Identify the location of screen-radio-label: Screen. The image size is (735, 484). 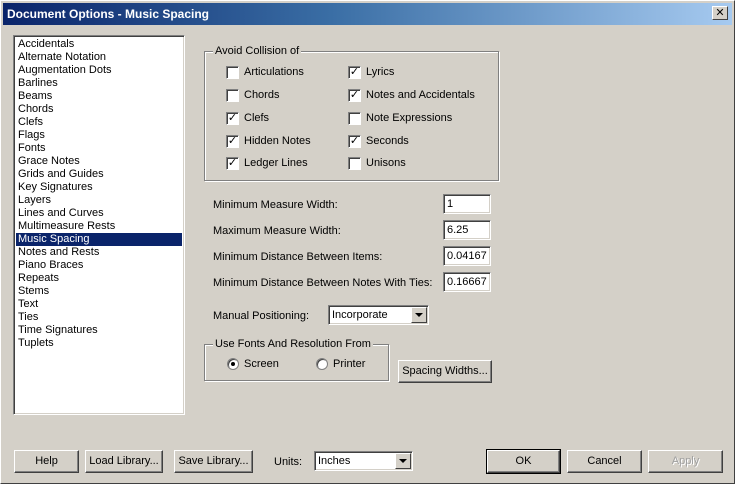
(261, 364).